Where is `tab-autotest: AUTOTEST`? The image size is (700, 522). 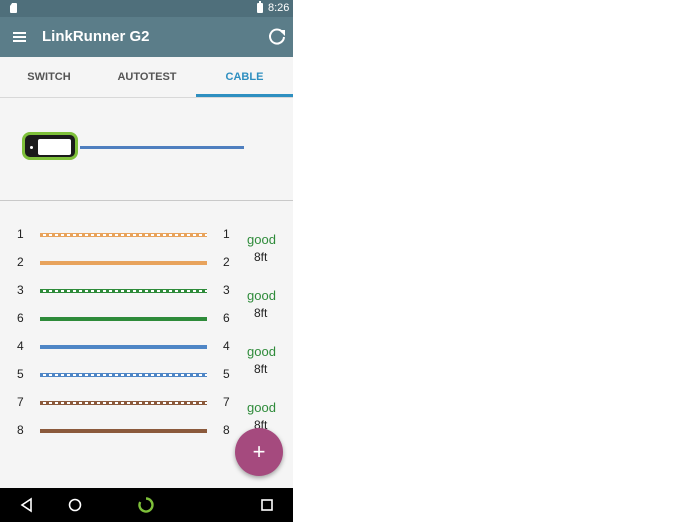 tab-autotest: AUTOTEST is located at coordinates (147, 77).